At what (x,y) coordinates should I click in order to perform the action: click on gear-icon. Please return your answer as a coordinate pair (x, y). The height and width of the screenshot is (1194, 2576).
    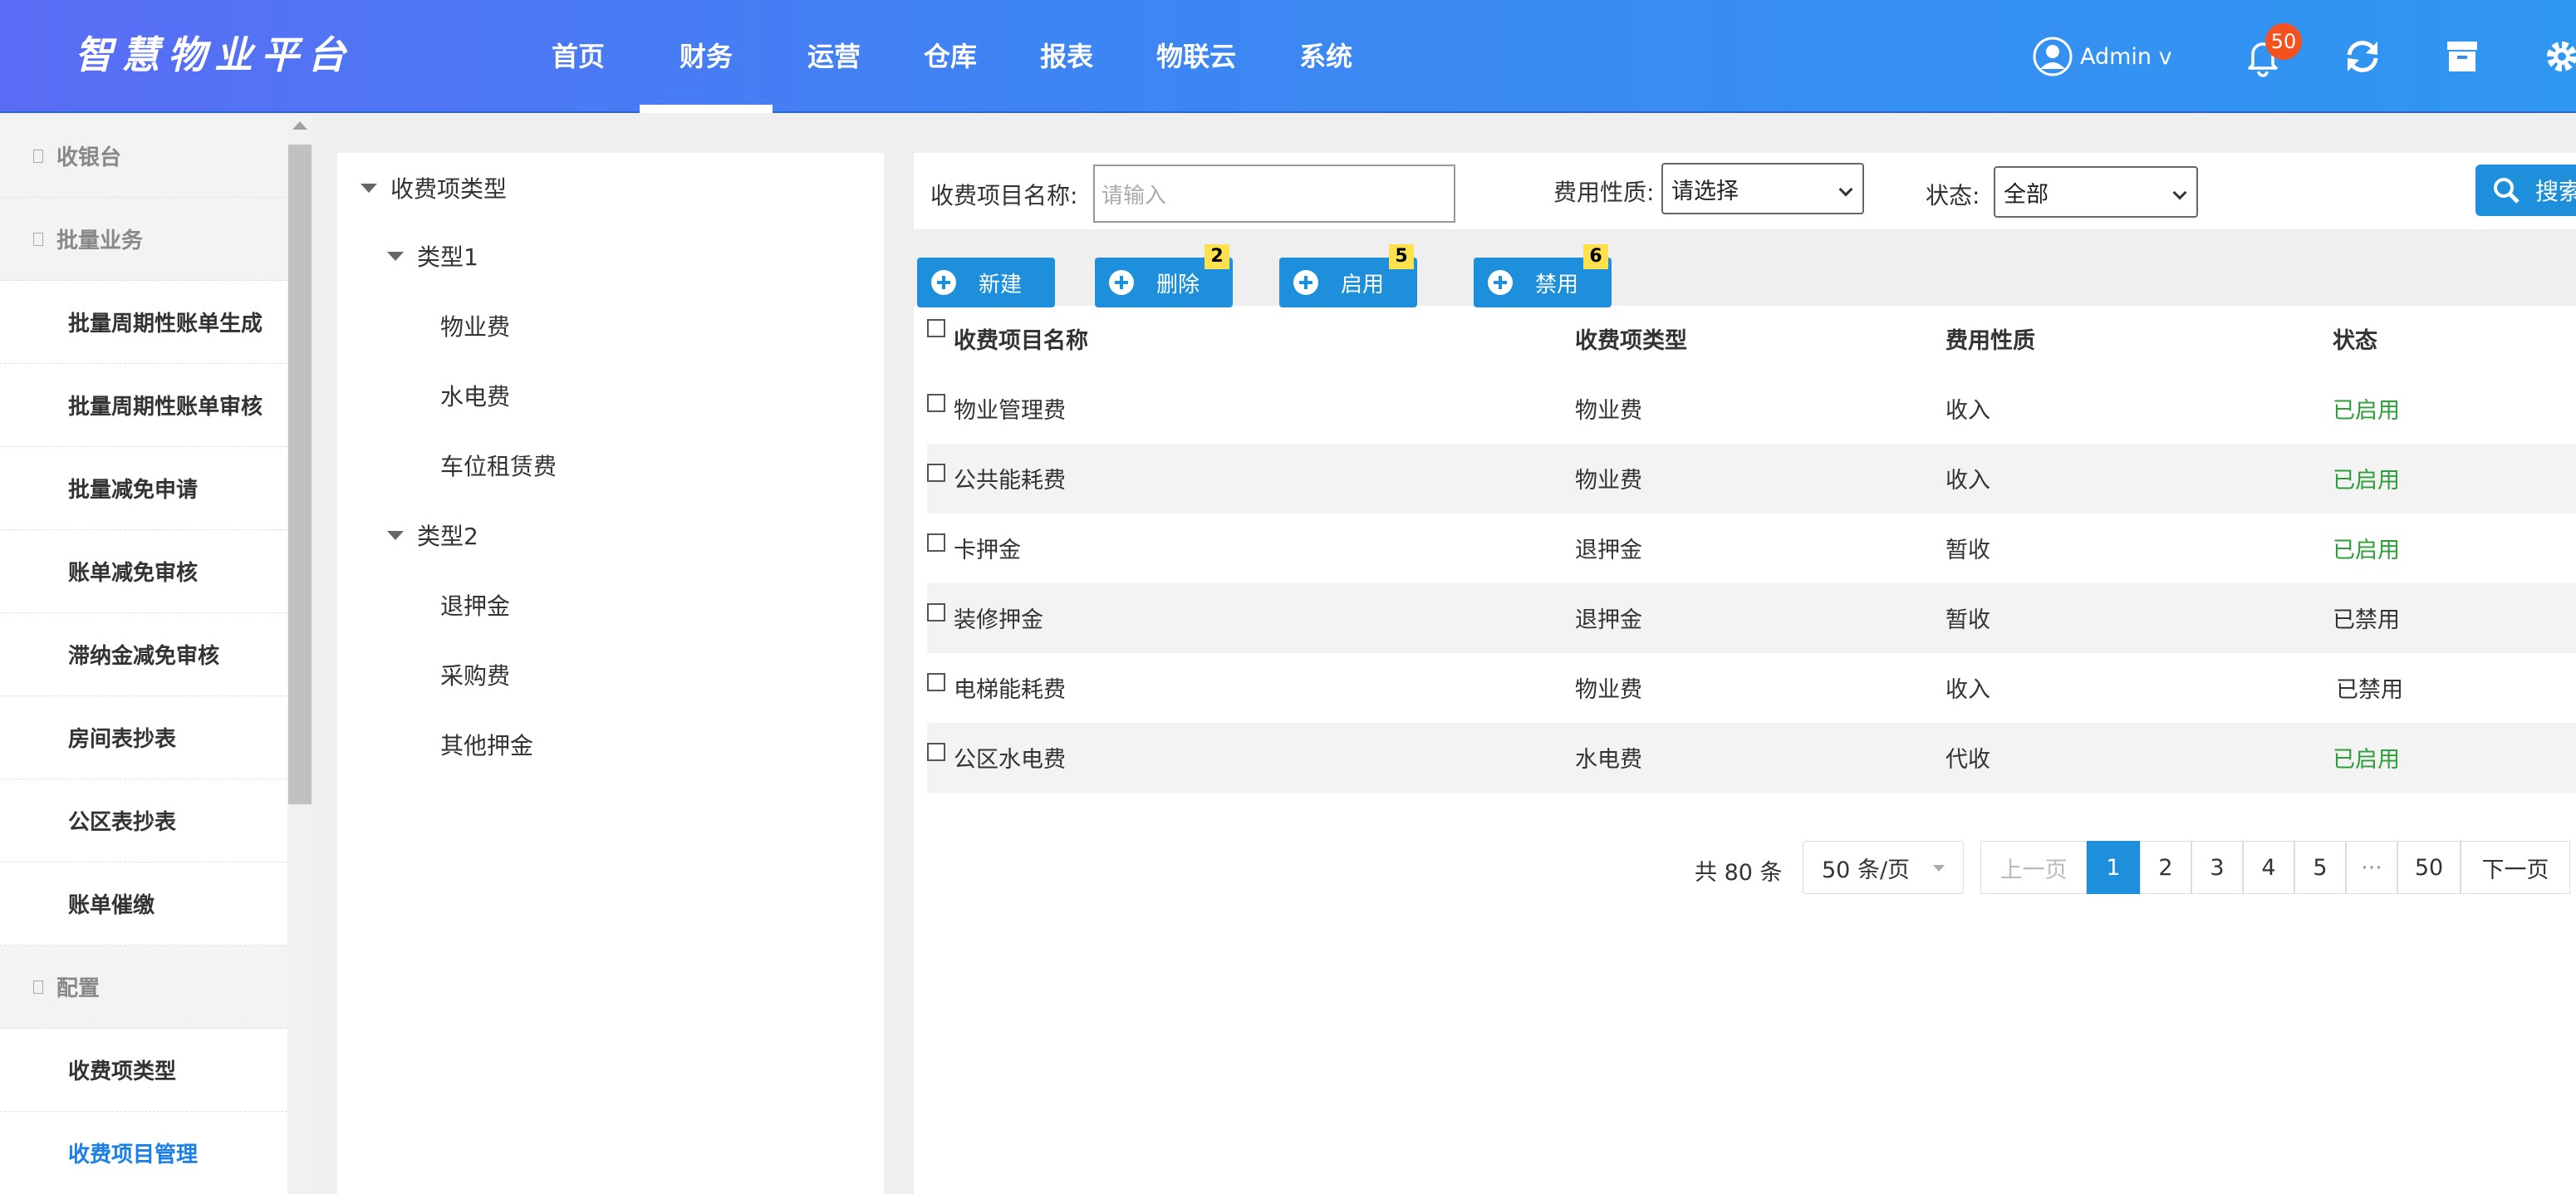
    Looking at the image, I should click on (2558, 56).